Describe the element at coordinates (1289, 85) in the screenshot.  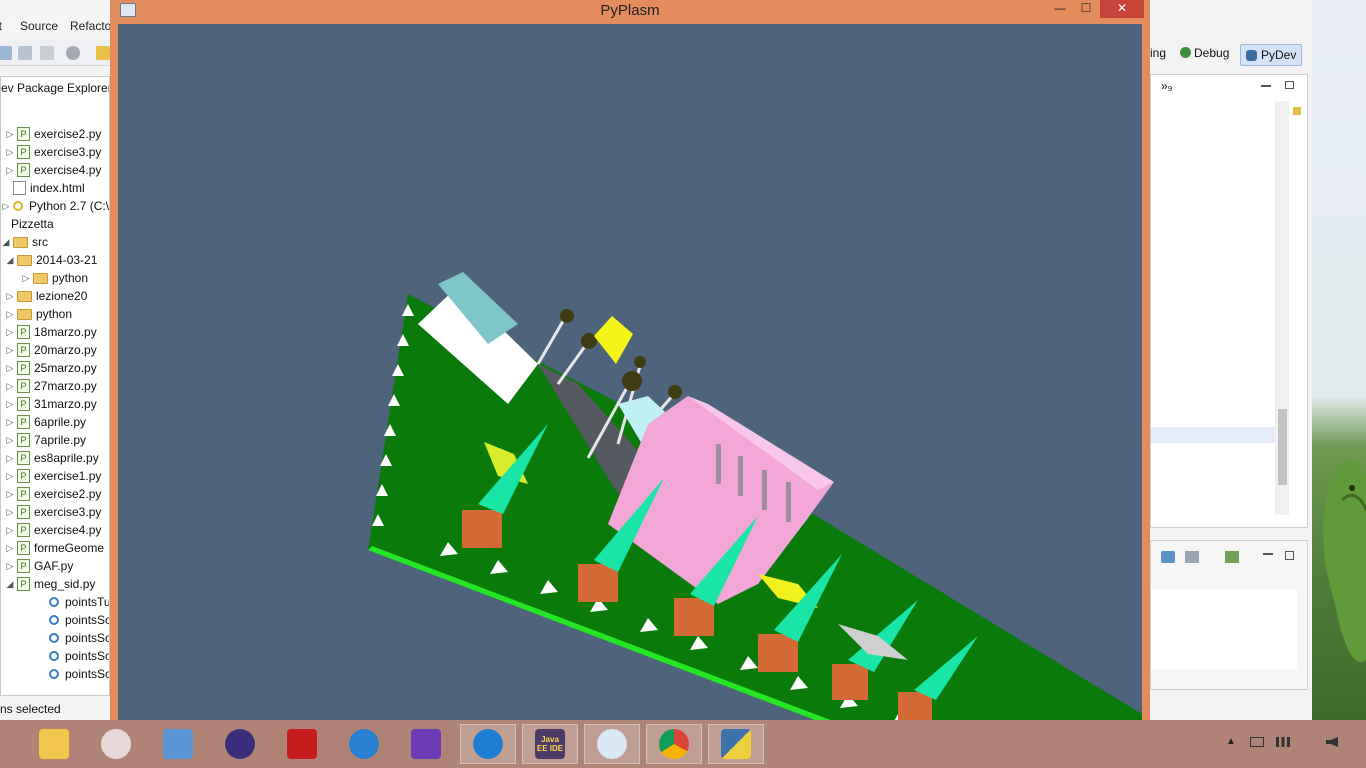
I see `maximize-view-icon` at that location.